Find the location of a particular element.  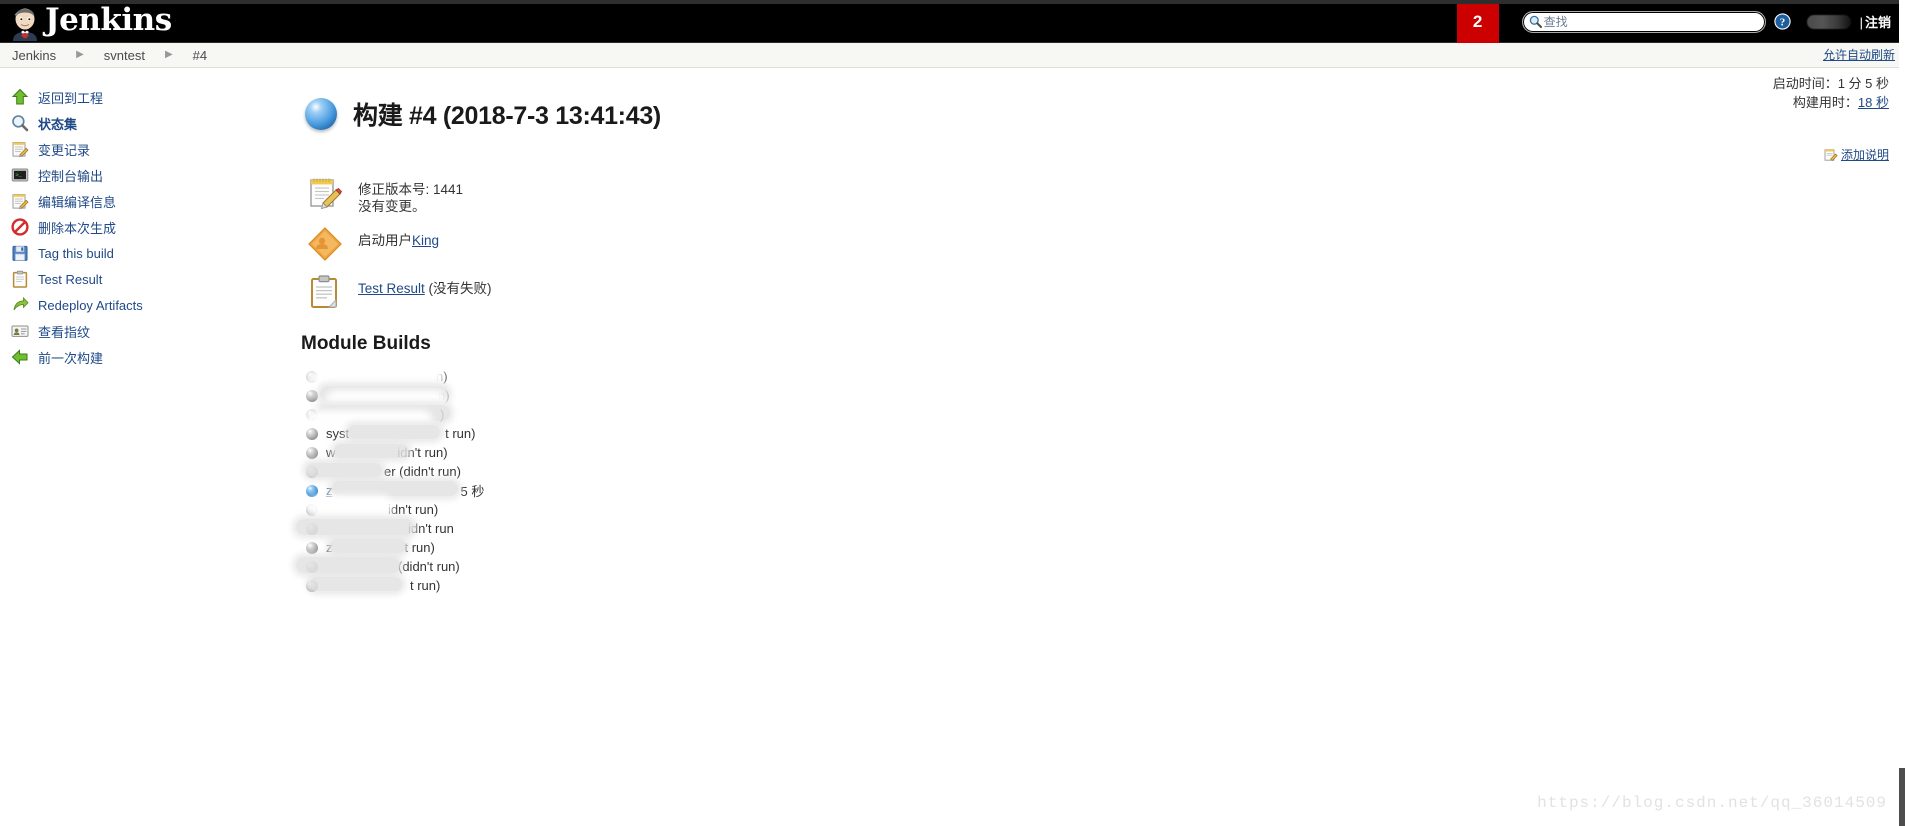

started-by-text: 启动用户King is located at coordinates (398, 237).